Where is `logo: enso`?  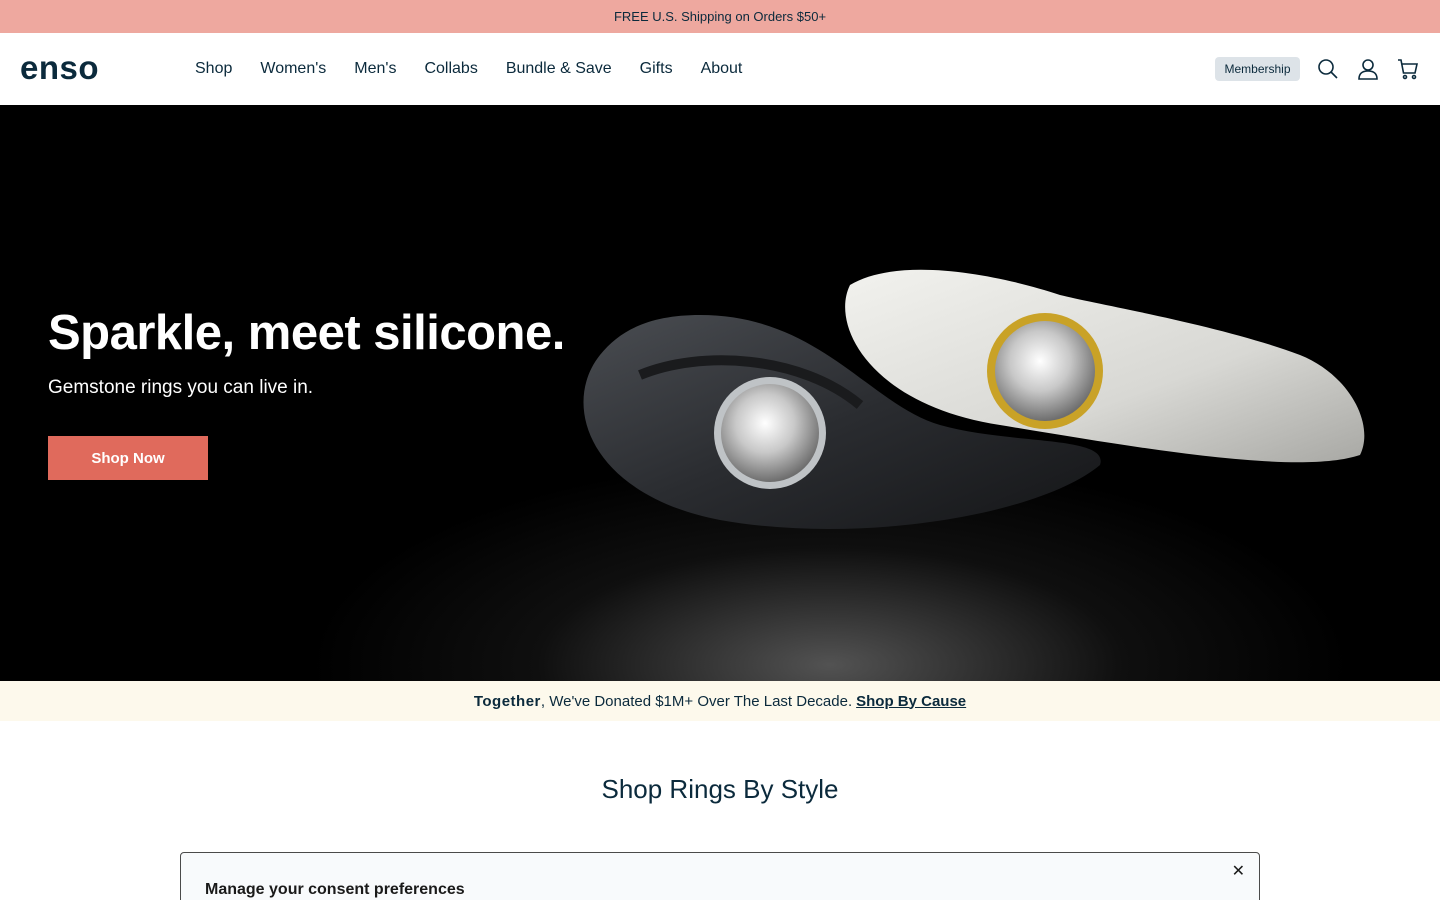
logo: enso is located at coordinates (59, 68).